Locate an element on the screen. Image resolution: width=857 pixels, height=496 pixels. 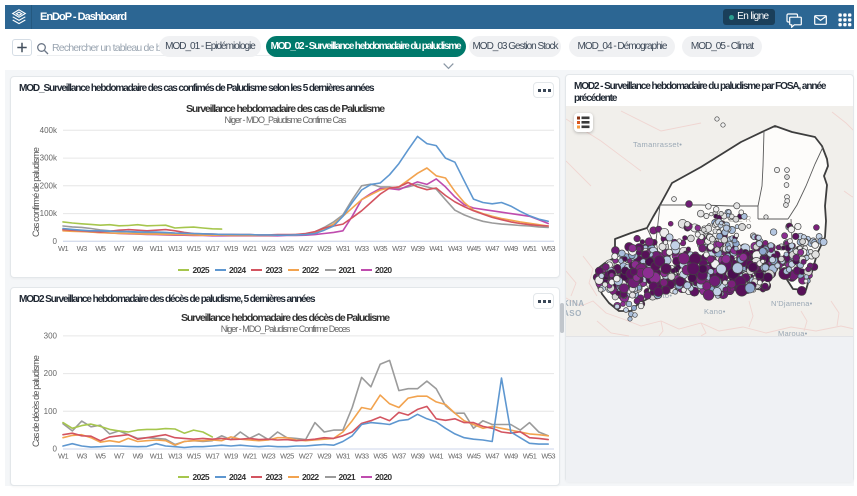
svg-text: ASO is located at coordinates (574, 313).